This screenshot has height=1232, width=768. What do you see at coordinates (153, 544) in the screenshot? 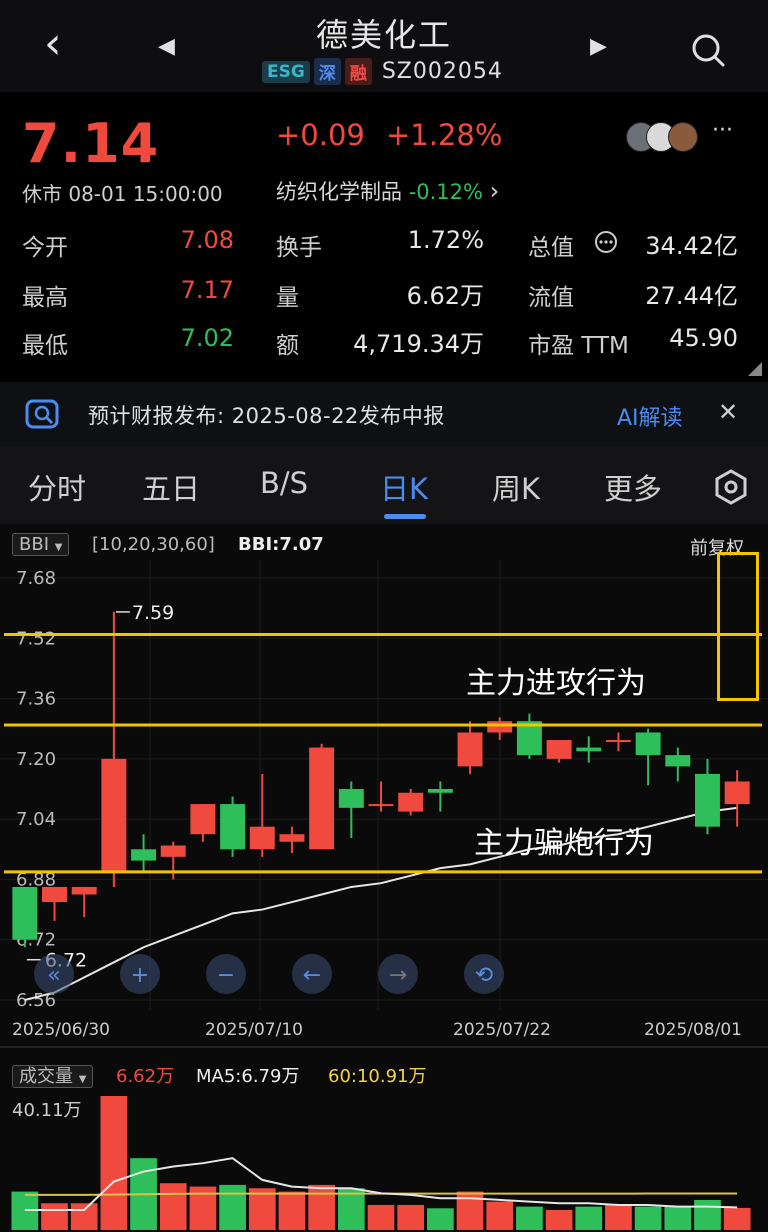
I see `indicator-params: [10,20,30,60]` at bounding box center [153, 544].